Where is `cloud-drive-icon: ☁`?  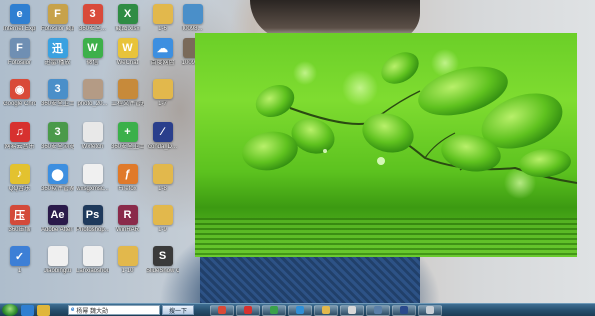
cloud-drive-icon: ☁ is located at coordinates (162, 48).